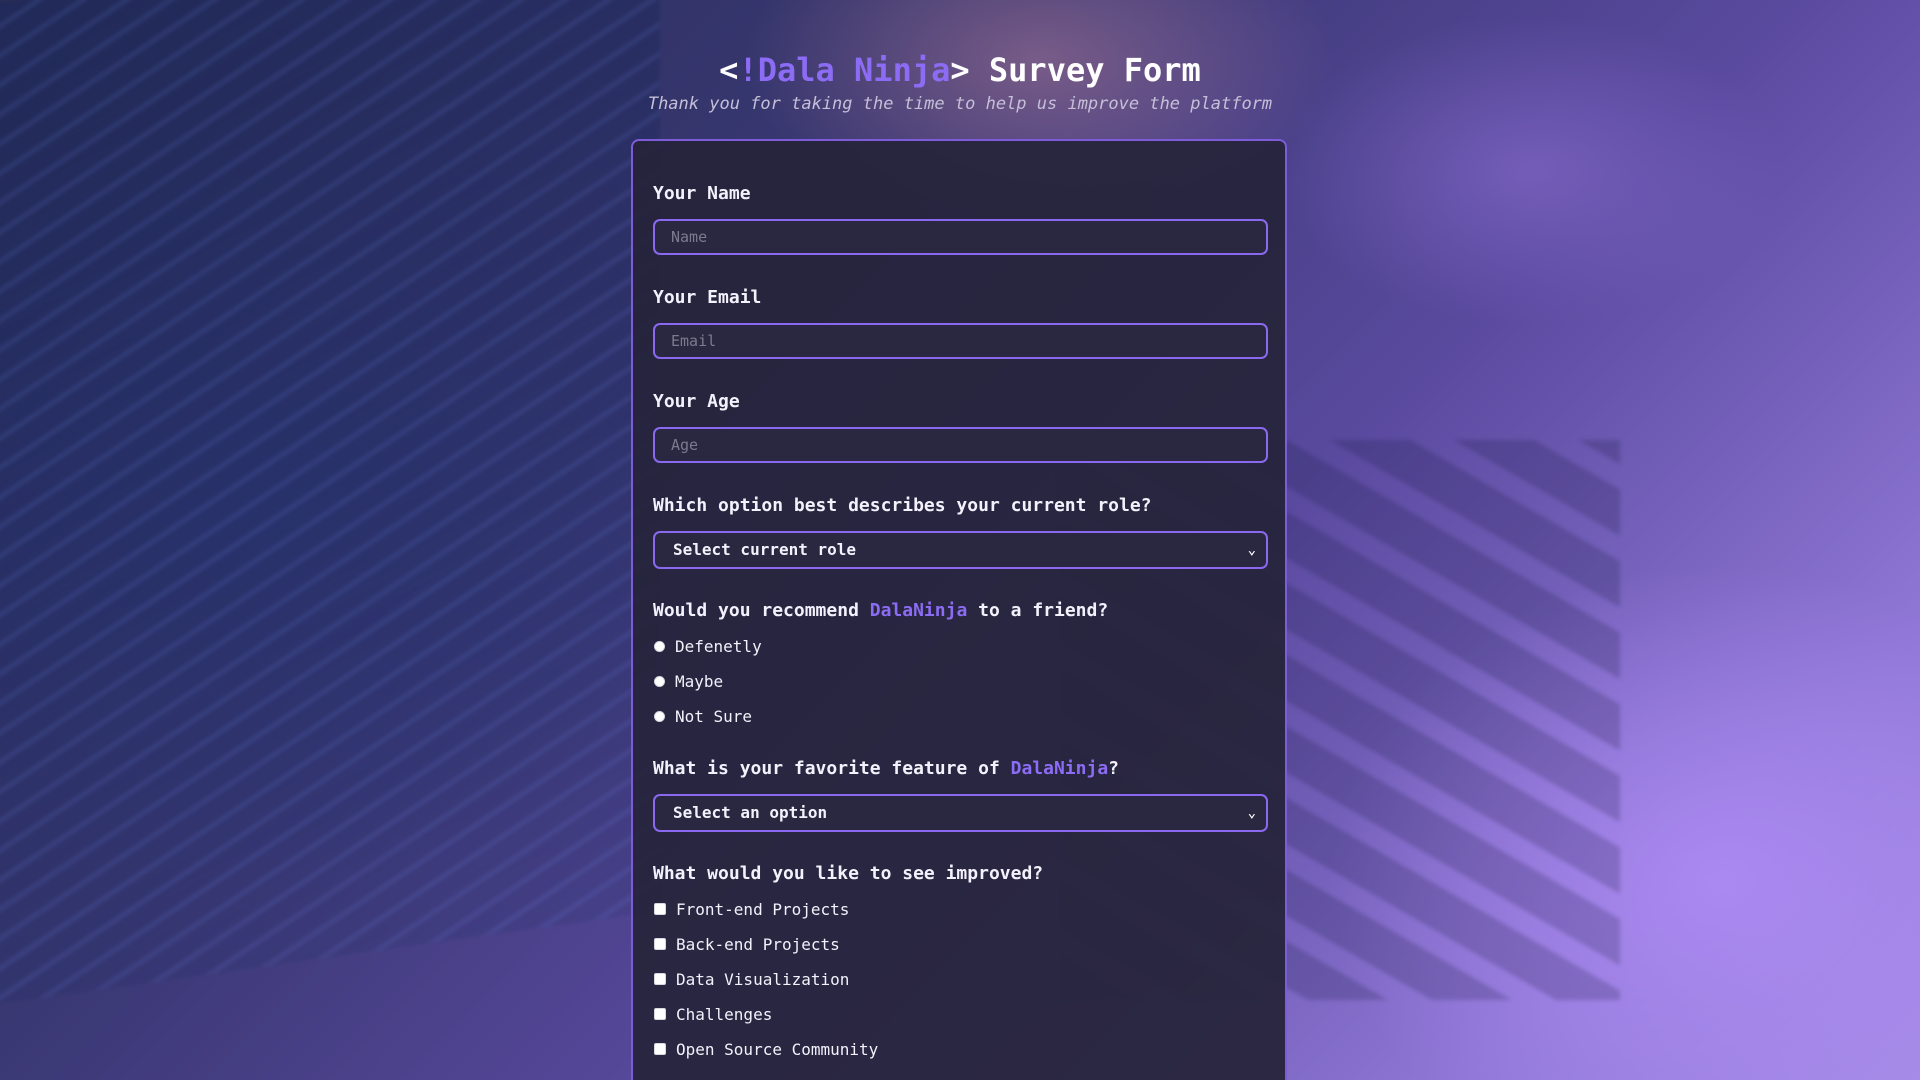 This screenshot has height=1080, width=1920. Describe the element at coordinates (960, 813) in the screenshot. I see `feature-select: Select an option ⌄` at that location.